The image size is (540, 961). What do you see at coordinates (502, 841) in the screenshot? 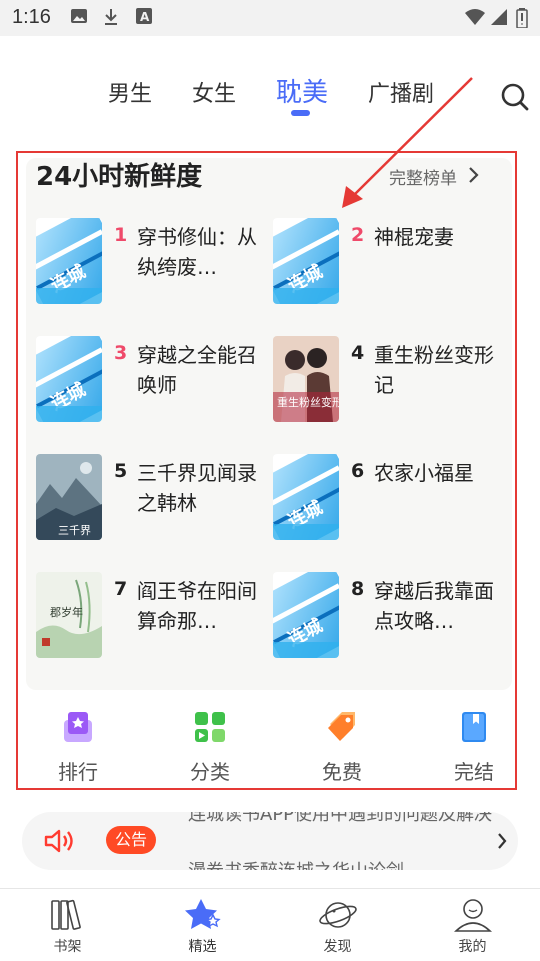
I see `chevron-right-icon` at bounding box center [502, 841].